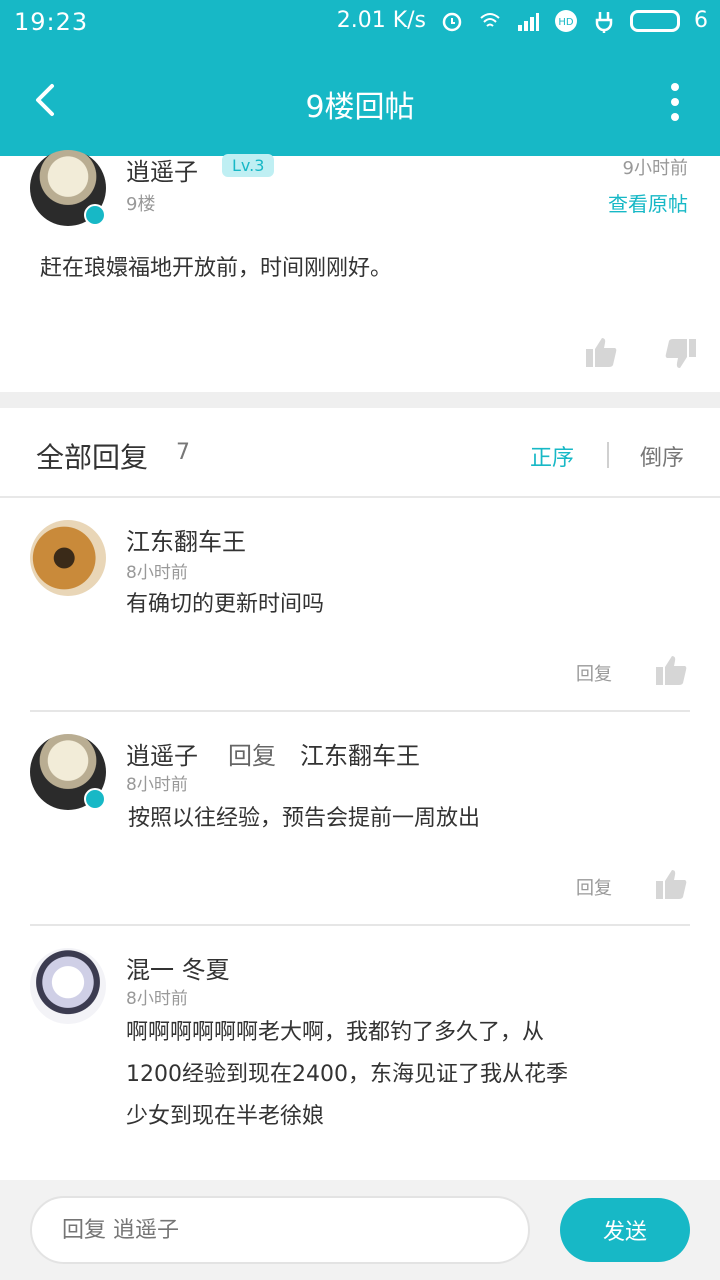 The height and width of the screenshot is (1280, 720). What do you see at coordinates (335, 1032) in the screenshot?
I see `reply-content-line: 啊啊啊啊啊啊老大啊，我都钓了多久了，从` at bounding box center [335, 1032].